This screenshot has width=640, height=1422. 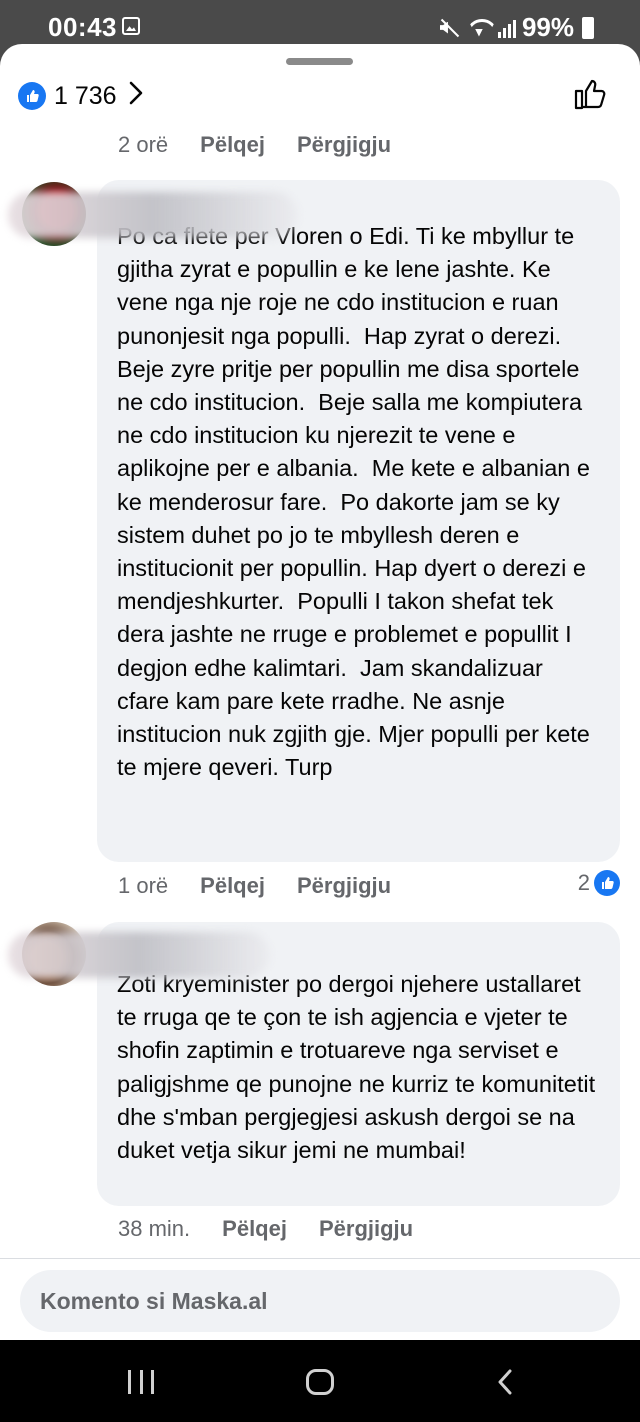 I want to click on comment-reaction-count: 2, so click(x=599, y=883).